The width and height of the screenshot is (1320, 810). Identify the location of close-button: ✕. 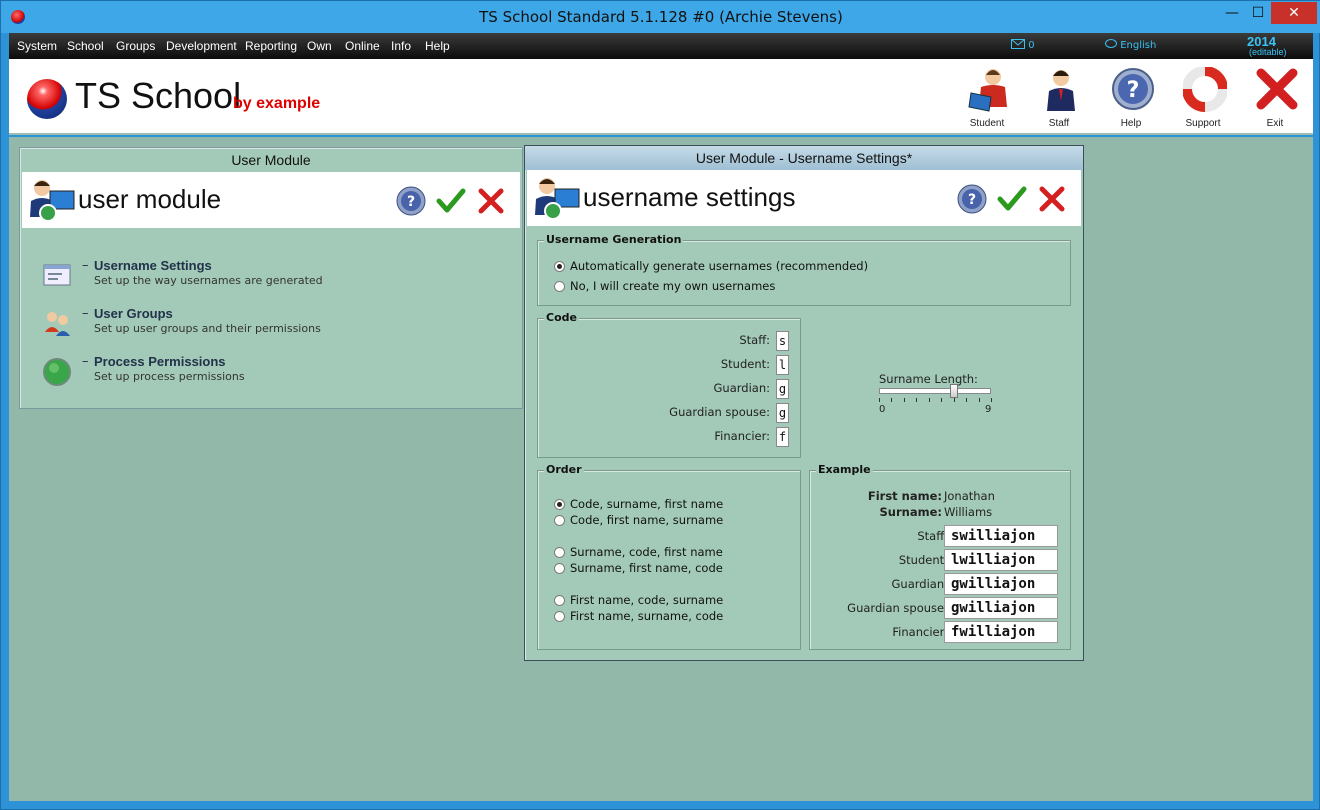
(1294, 13).